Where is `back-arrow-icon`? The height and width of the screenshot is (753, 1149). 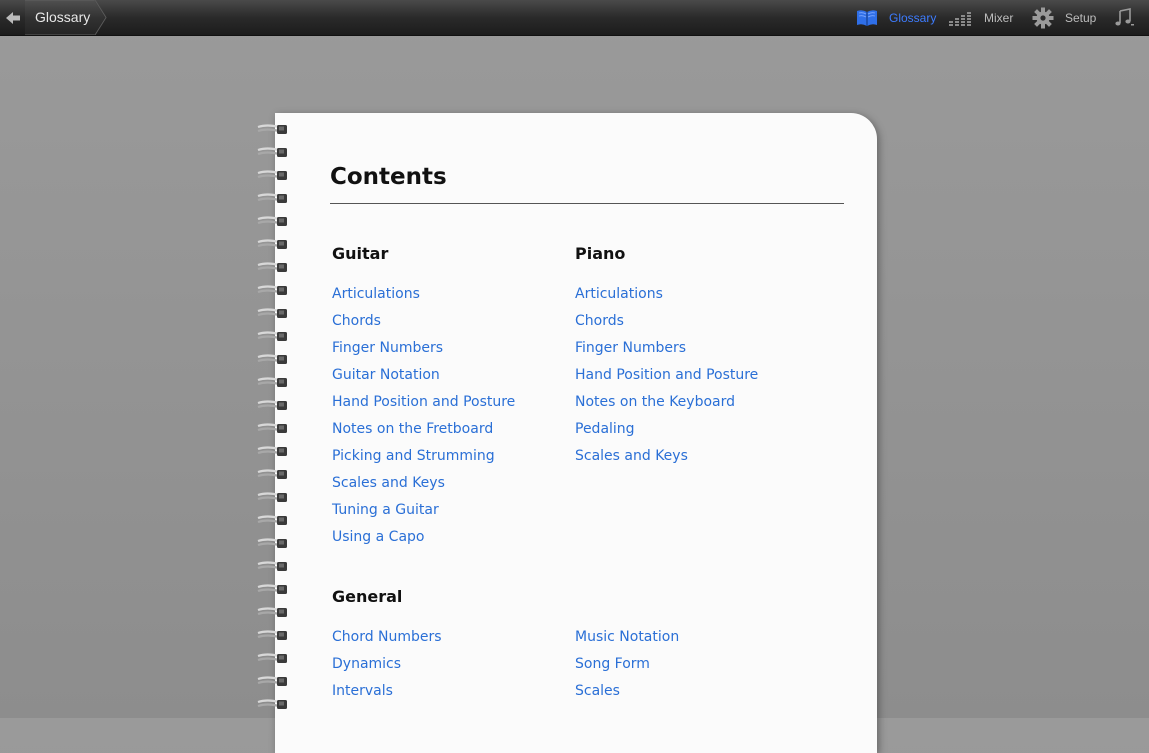 back-arrow-icon is located at coordinates (12, 17).